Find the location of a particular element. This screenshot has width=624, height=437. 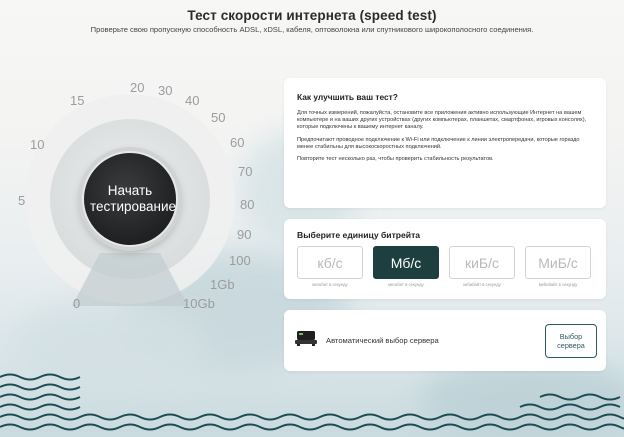

gauge-tick: 60 is located at coordinates (237, 142).